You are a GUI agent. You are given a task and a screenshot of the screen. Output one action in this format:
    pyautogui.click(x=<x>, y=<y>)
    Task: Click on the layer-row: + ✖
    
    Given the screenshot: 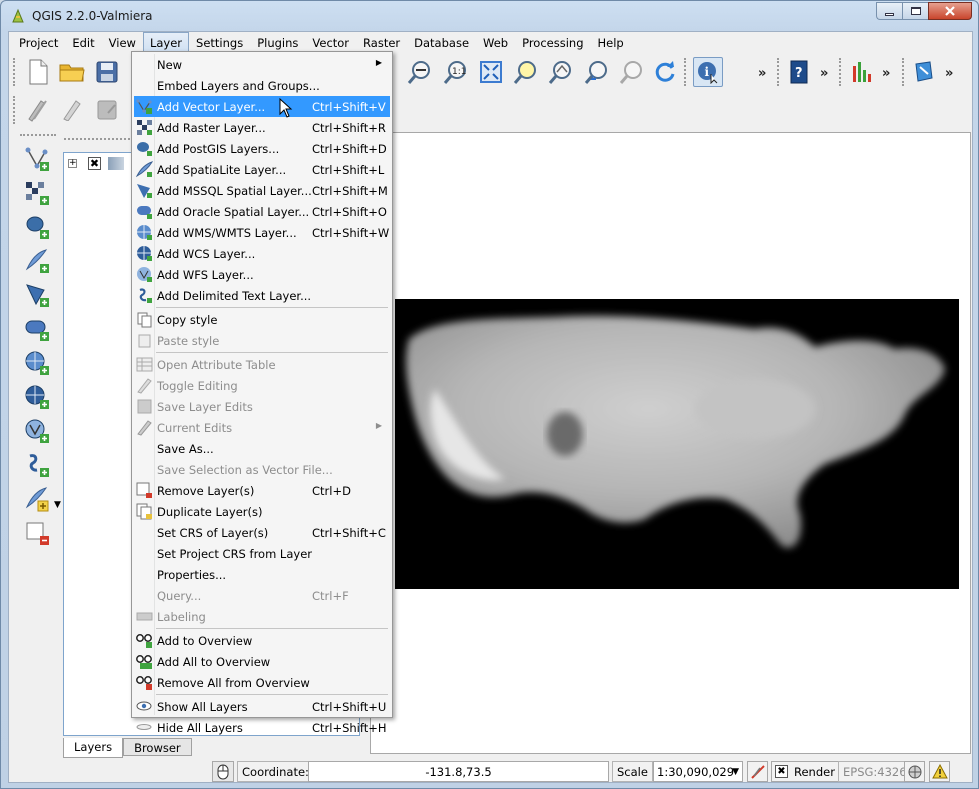 What is the action you would take?
    pyautogui.click(x=98, y=164)
    